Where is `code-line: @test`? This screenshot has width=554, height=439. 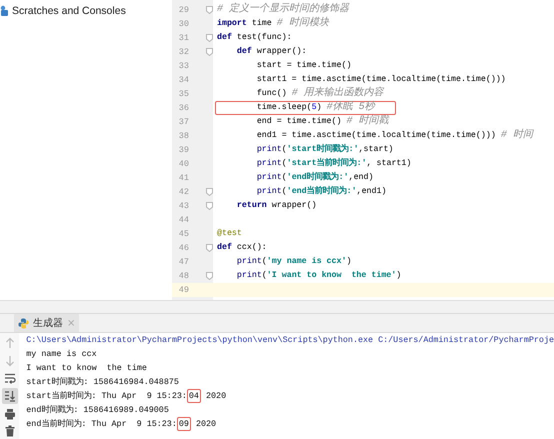 code-line: @test is located at coordinates (229, 234).